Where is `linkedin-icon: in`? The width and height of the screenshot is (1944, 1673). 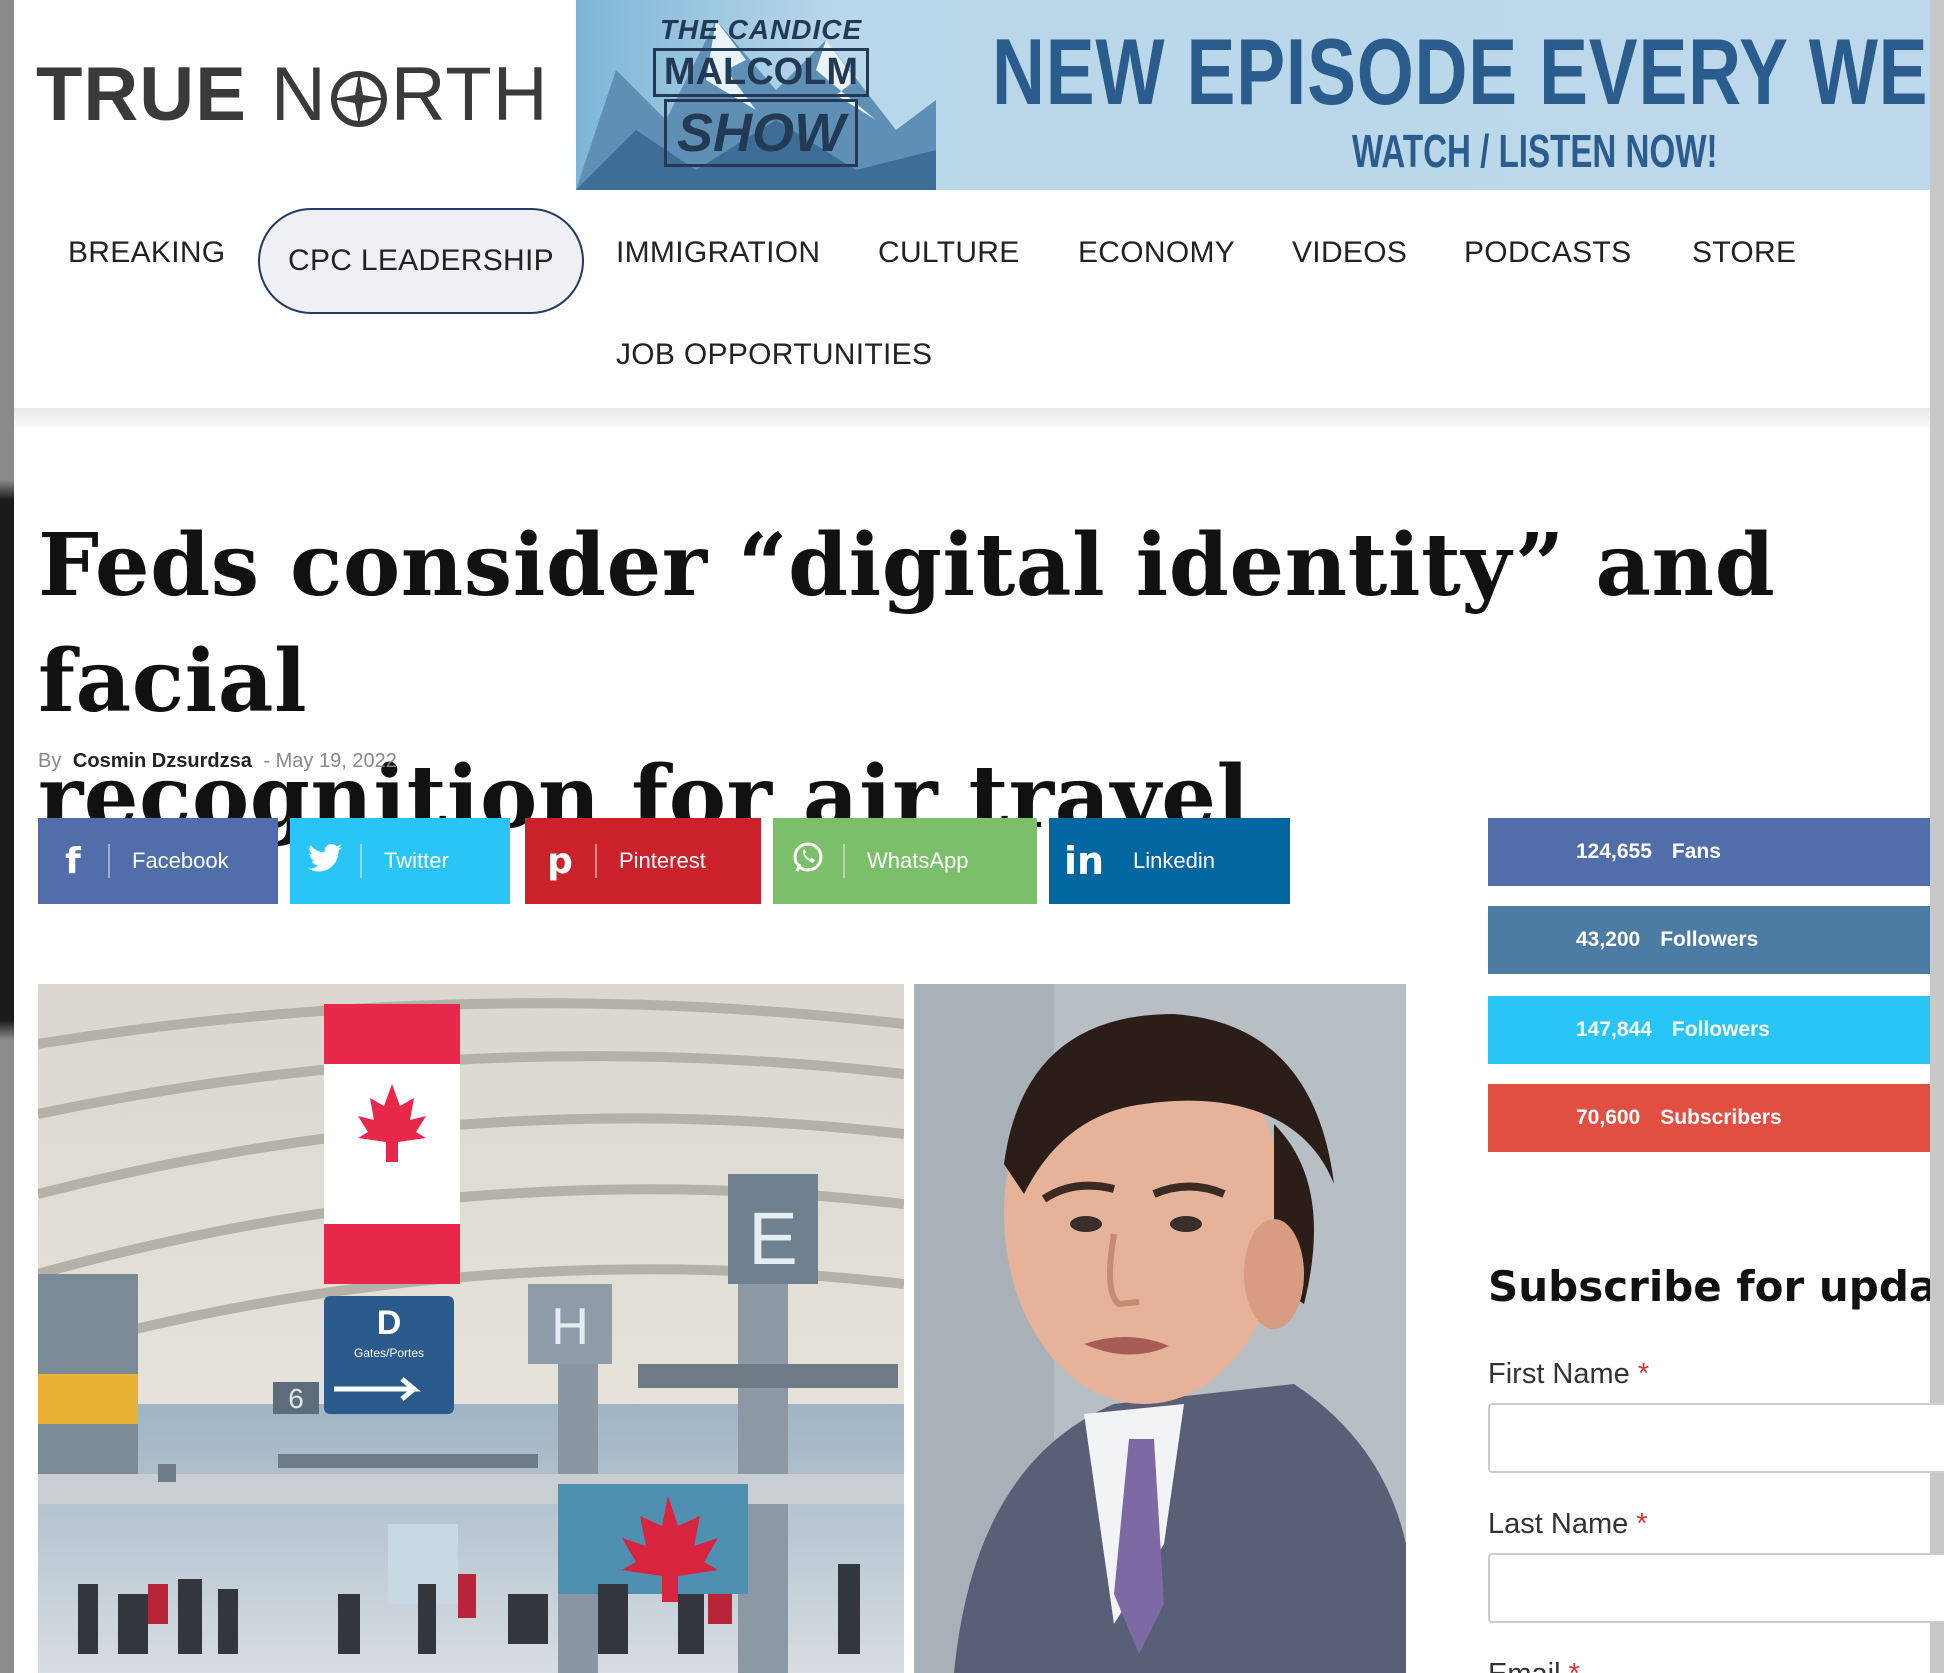
linkedin-icon: in is located at coordinates (1084, 861).